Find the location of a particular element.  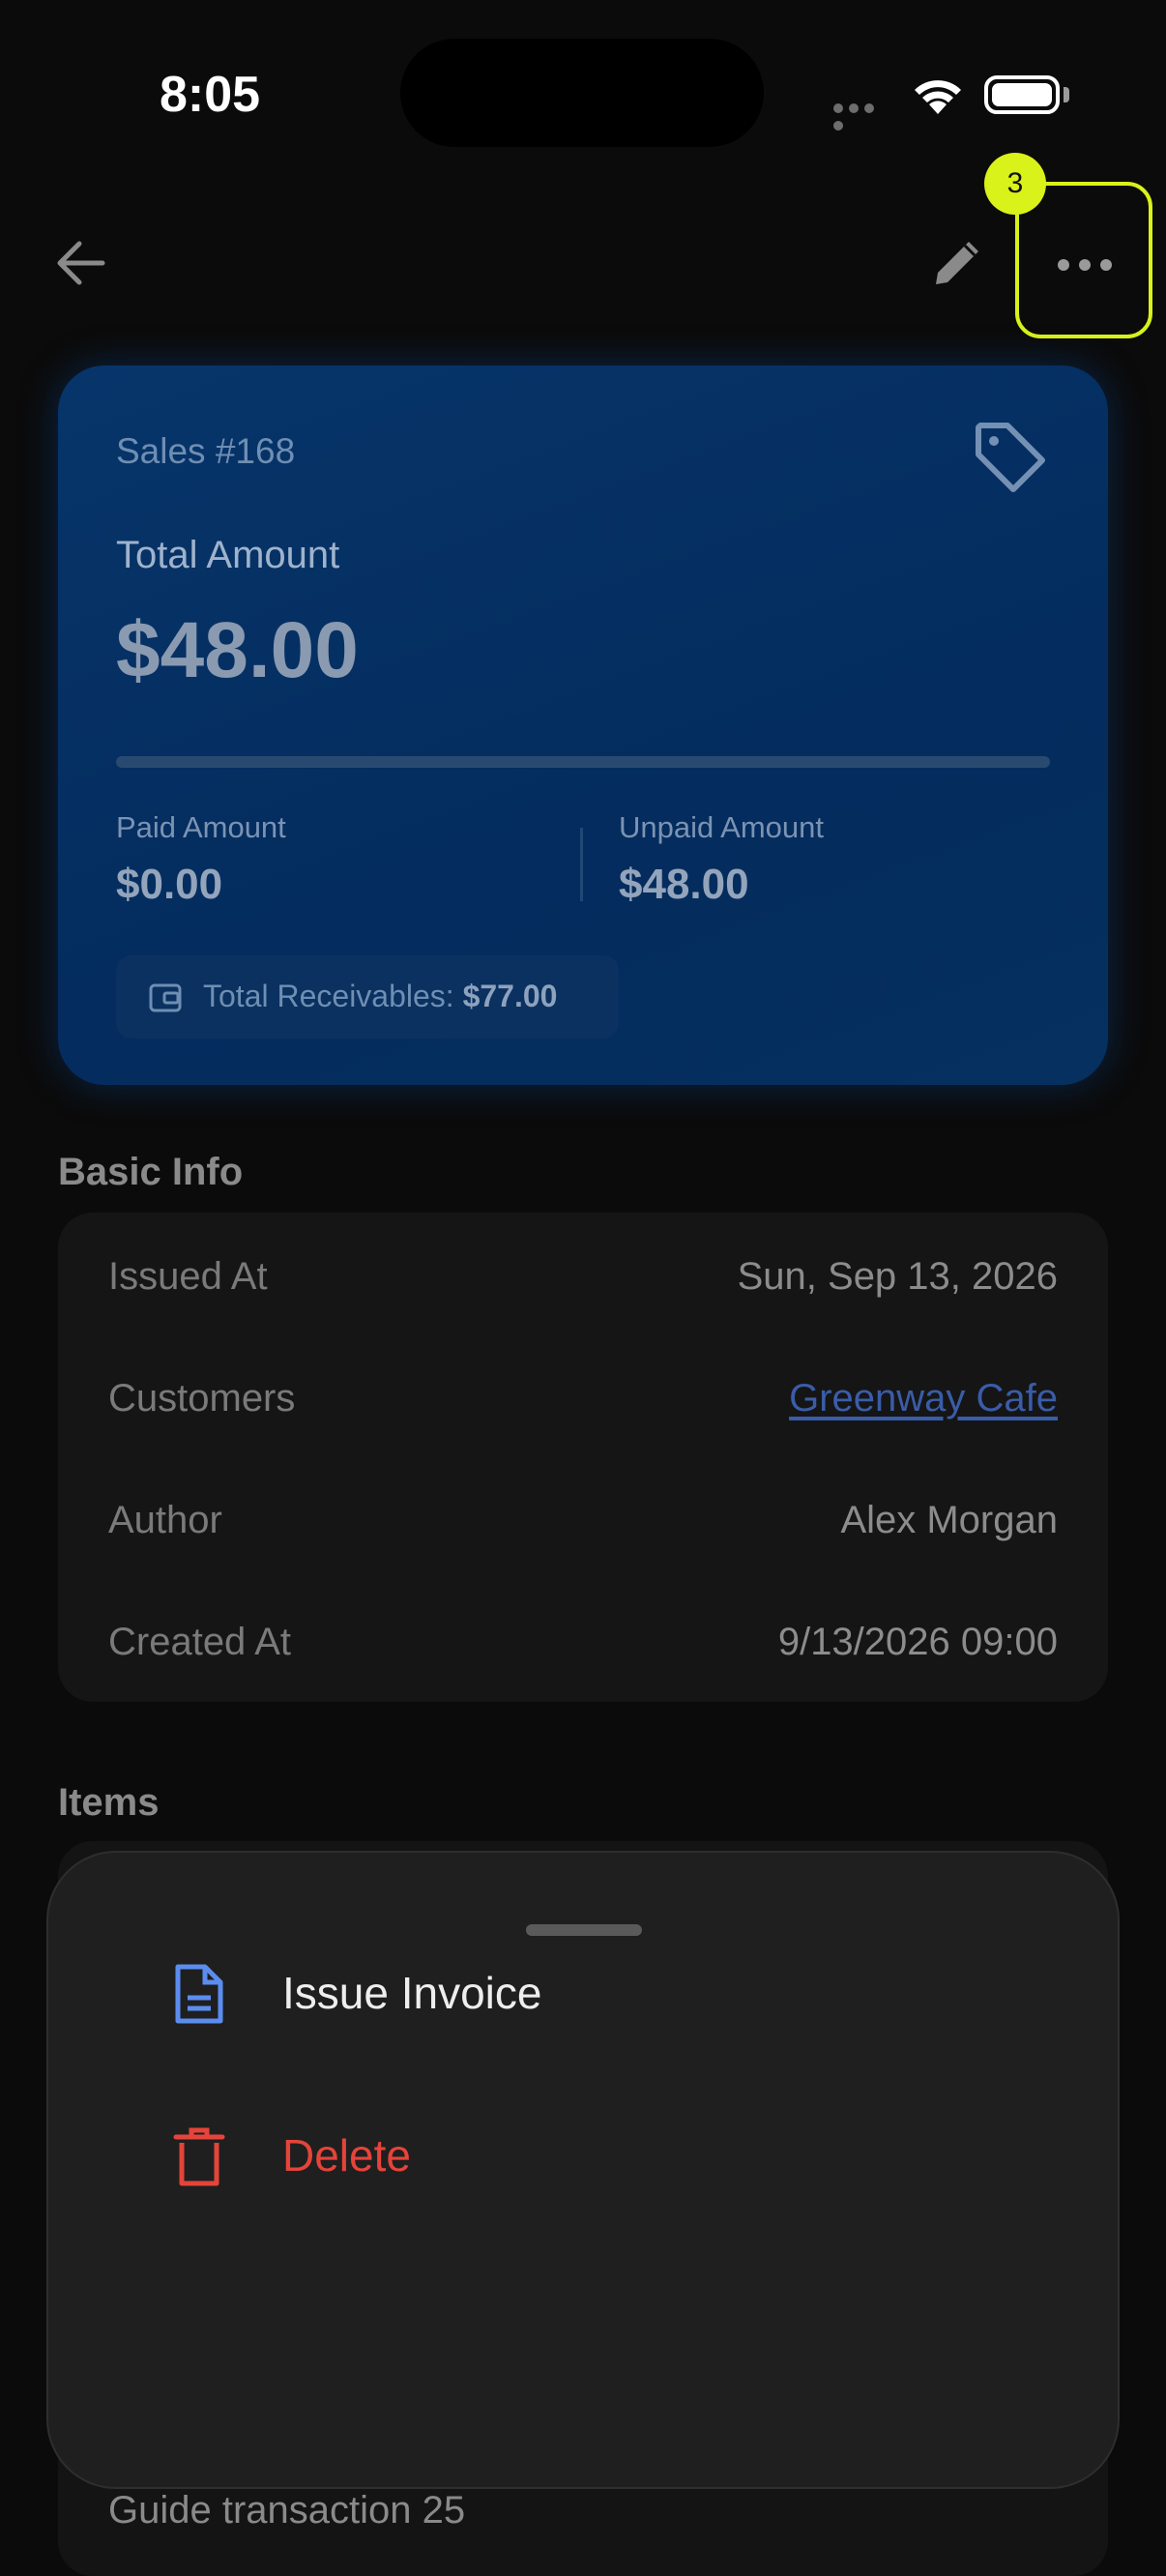

document-icon is located at coordinates (199, 1994).